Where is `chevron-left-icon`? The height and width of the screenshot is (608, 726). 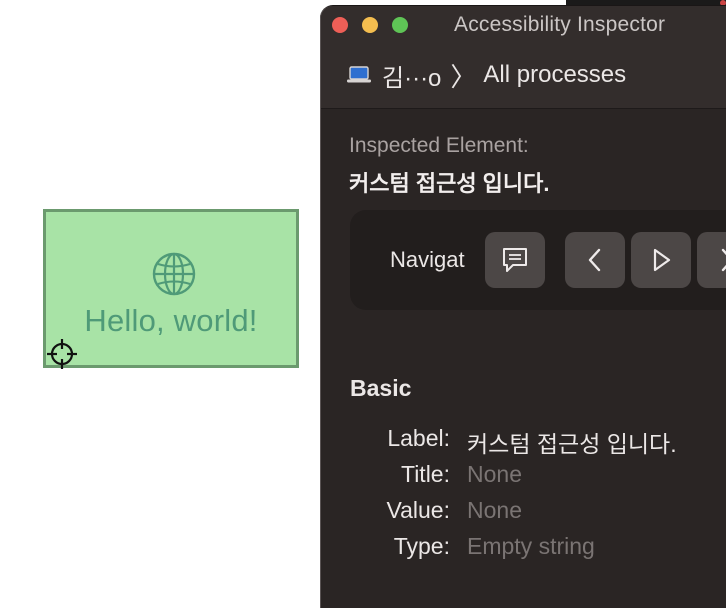 chevron-left-icon is located at coordinates (594, 260).